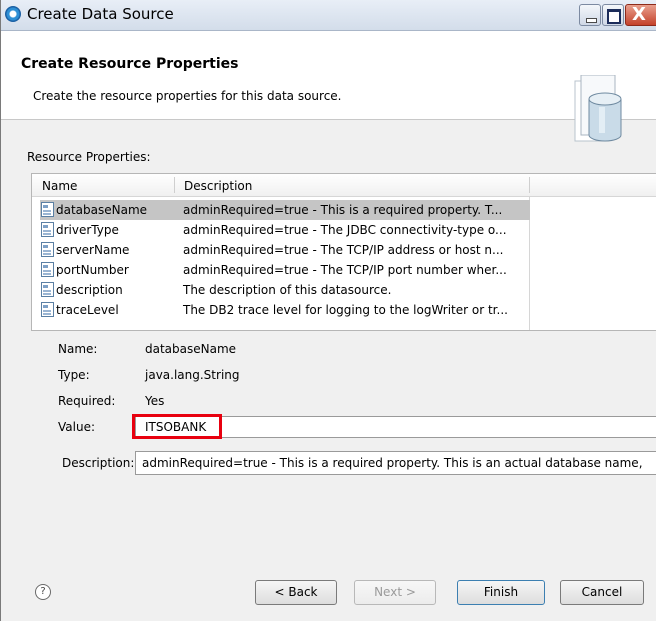 This screenshot has width=656, height=621. What do you see at coordinates (76, 427) in the screenshot?
I see `value-label: Value:` at bounding box center [76, 427].